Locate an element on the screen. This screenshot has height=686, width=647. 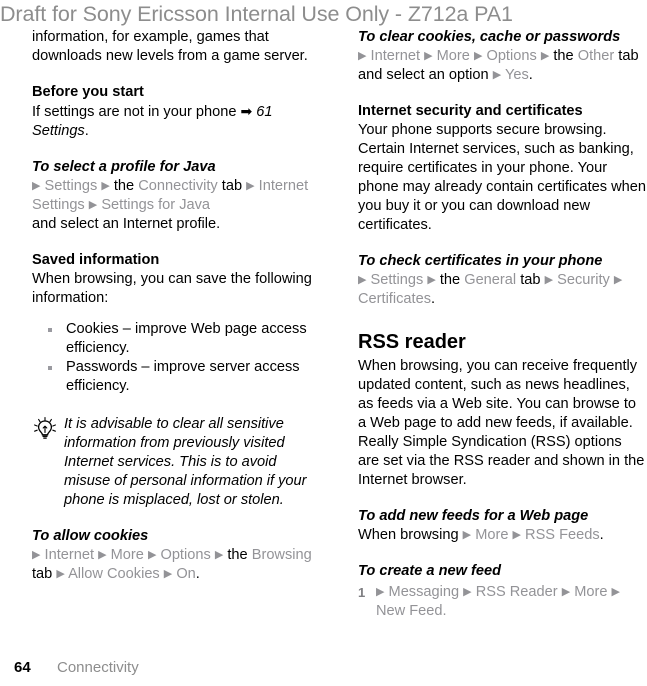
menu-path-item: Connectivity is located at coordinates (178, 186).